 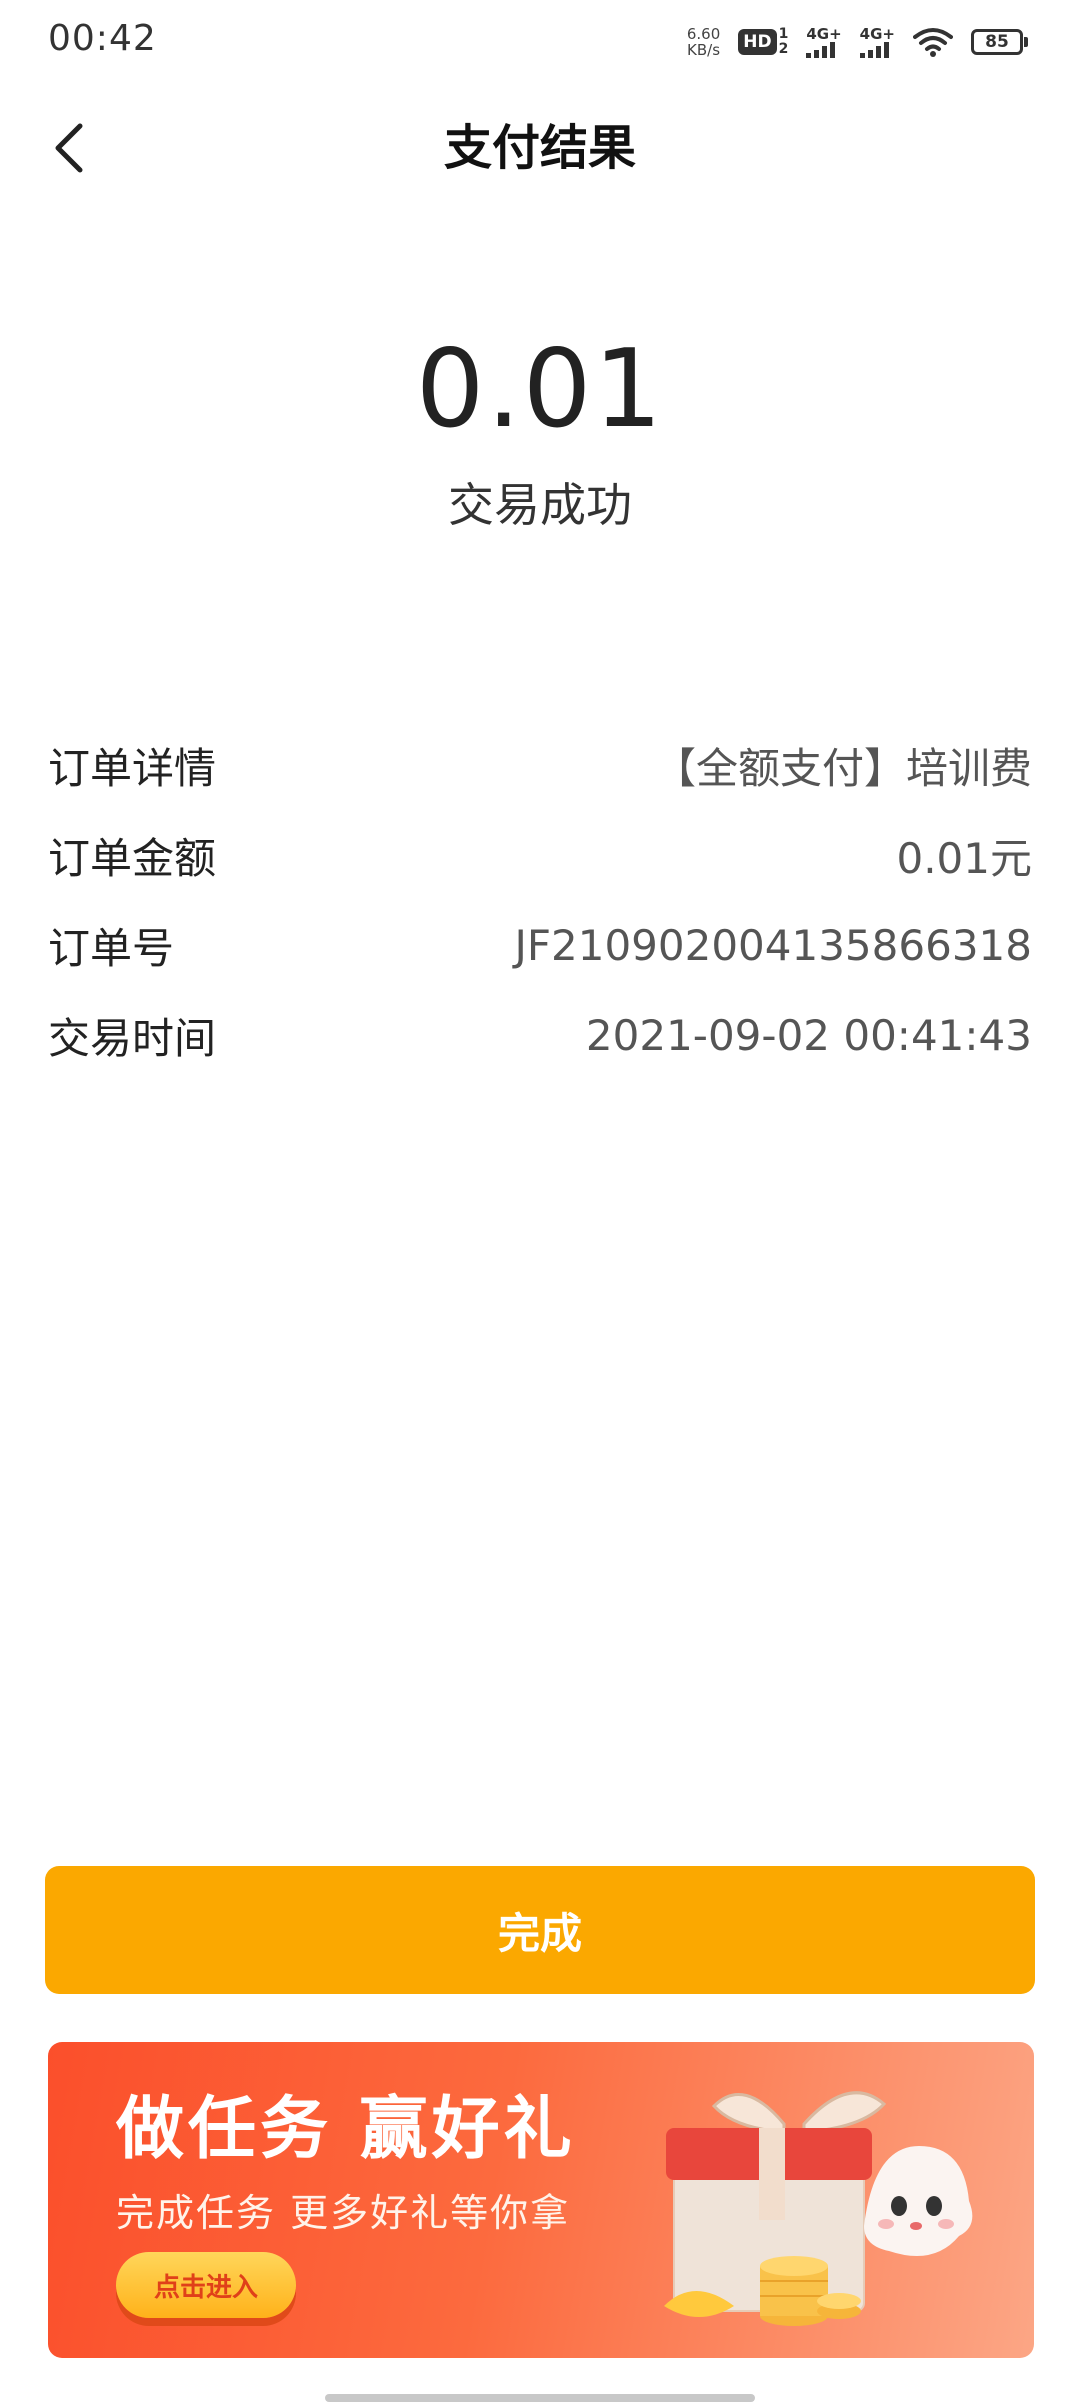 I want to click on battery-level: 85, so click(x=997, y=42).